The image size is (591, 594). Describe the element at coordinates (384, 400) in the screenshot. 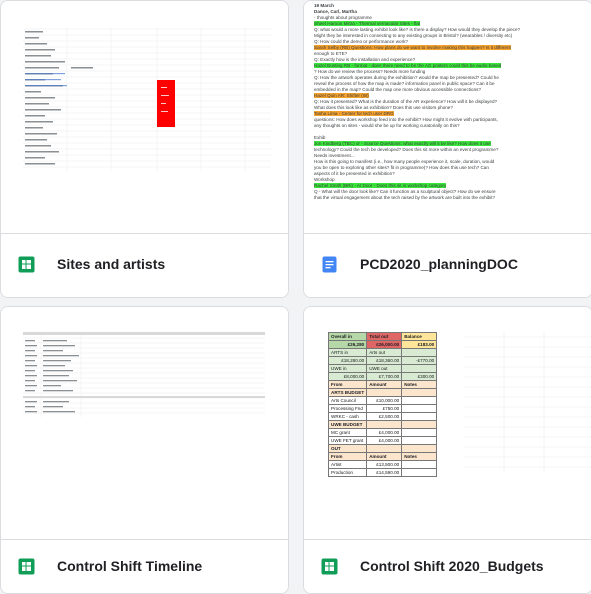

I see `budget-cell: £10,000.00` at that location.